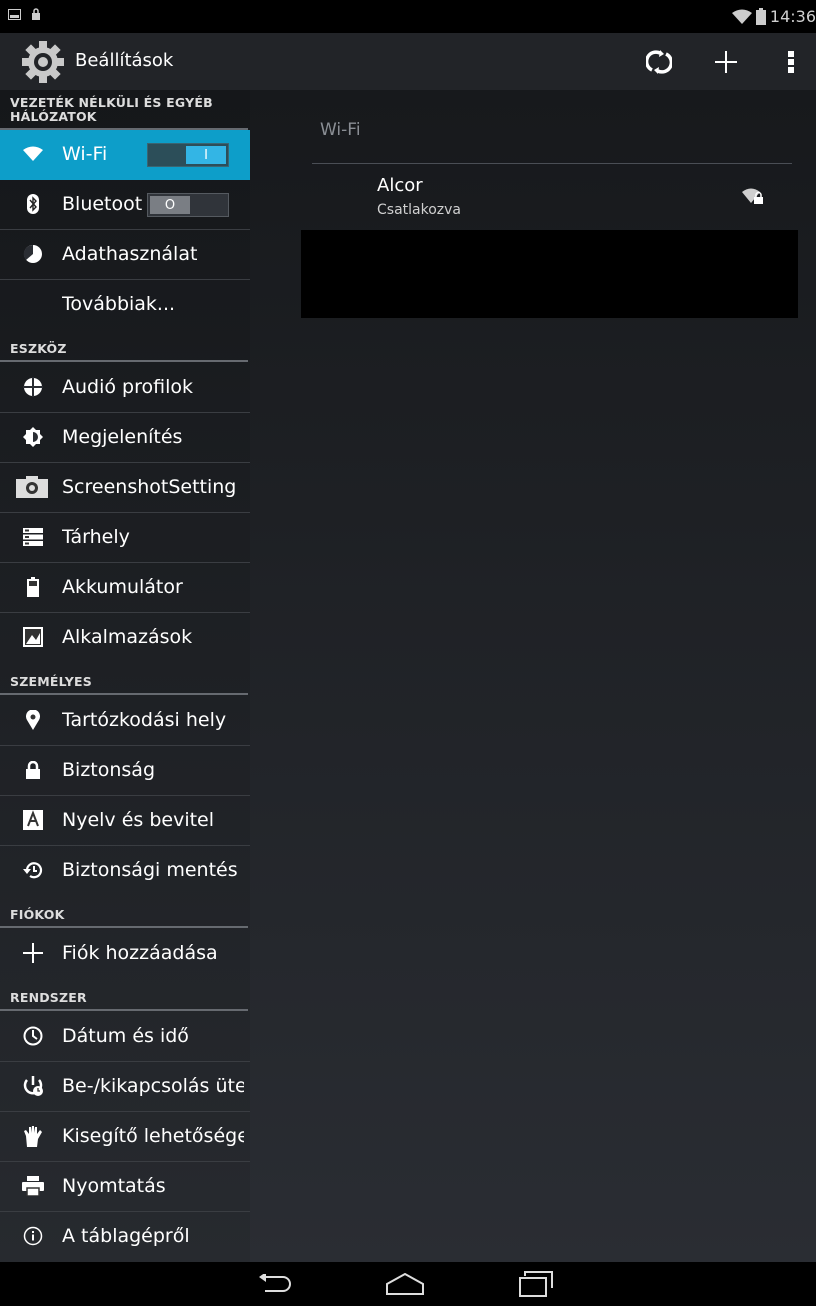 Image resolution: width=816 pixels, height=1306 pixels. Describe the element at coordinates (33, 1236) in the screenshot. I see `info-icon` at that location.